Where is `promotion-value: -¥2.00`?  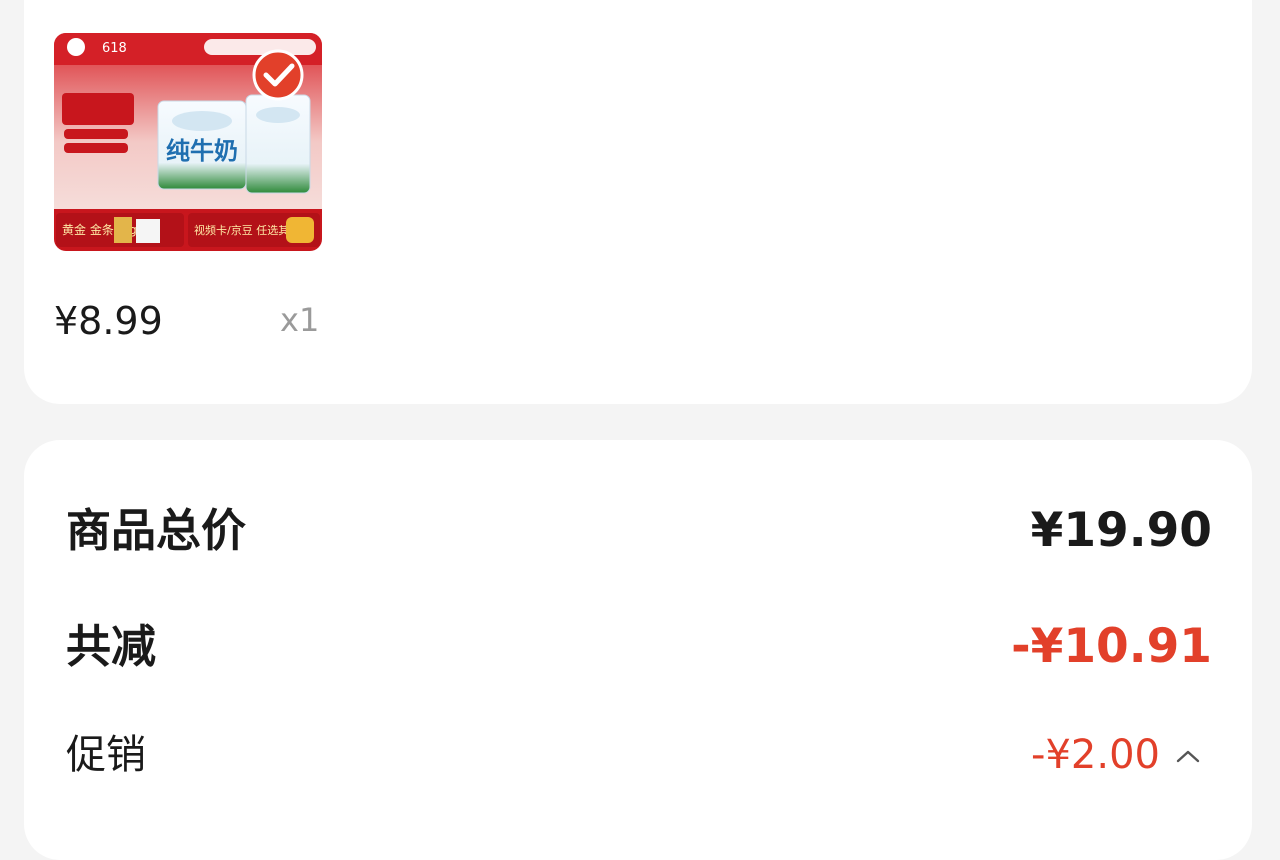
promotion-value: -¥2.00 is located at coordinates (1095, 755).